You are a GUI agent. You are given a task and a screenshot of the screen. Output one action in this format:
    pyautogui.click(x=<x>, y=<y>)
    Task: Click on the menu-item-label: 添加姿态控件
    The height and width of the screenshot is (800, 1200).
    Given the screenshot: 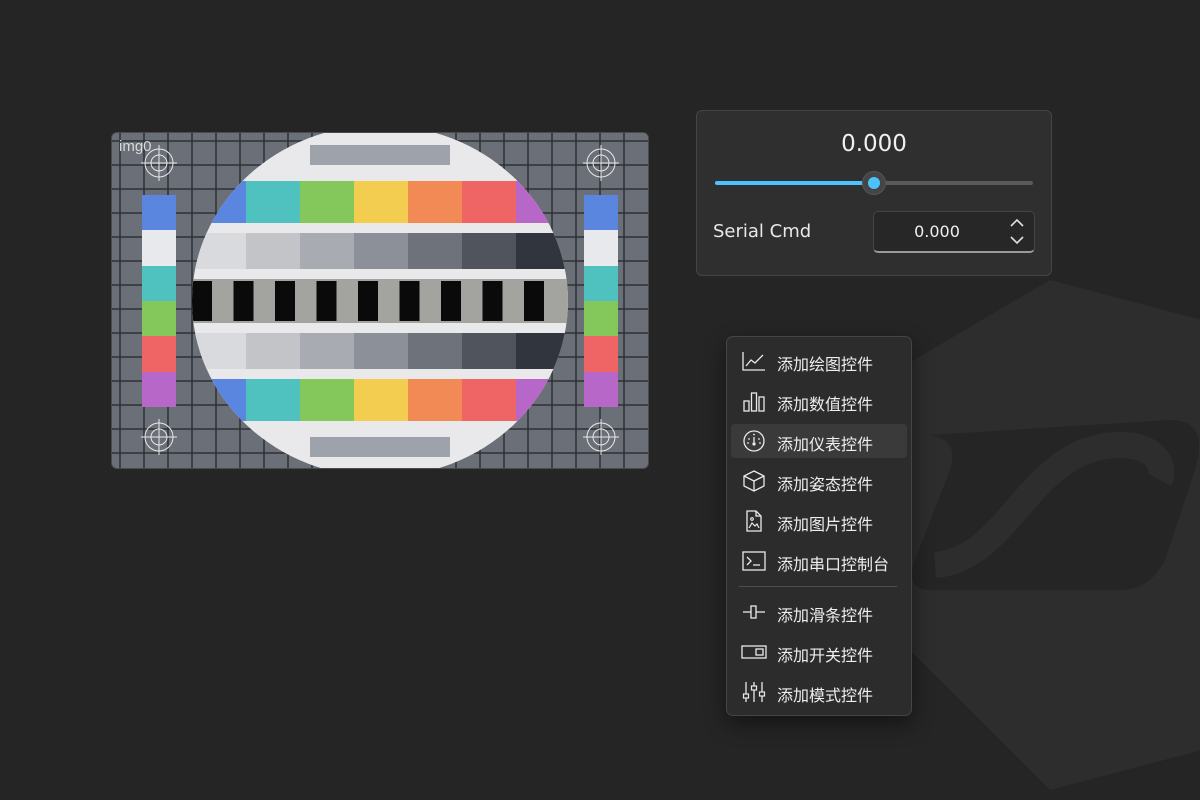 What is the action you would take?
    pyautogui.click(x=825, y=484)
    